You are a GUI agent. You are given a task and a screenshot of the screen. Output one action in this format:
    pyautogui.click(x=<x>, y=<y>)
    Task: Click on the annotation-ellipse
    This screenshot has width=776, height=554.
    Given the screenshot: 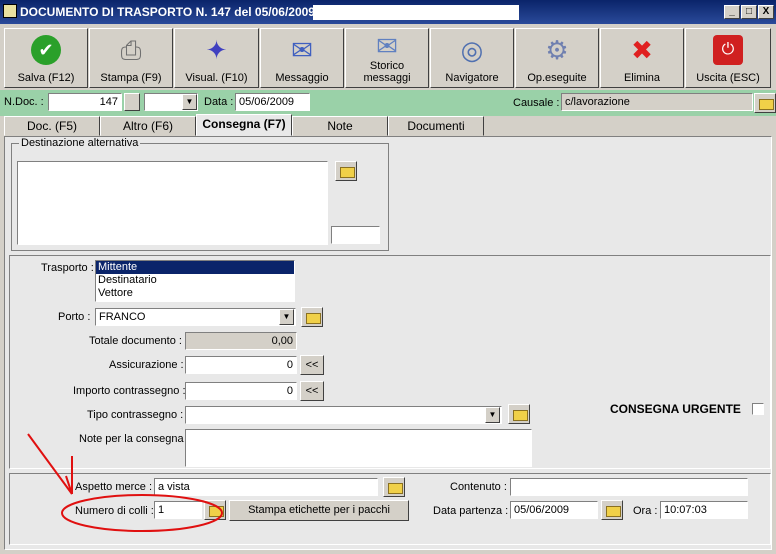 What is the action you would take?
    pyautogui.click(x=142, y=513)
    